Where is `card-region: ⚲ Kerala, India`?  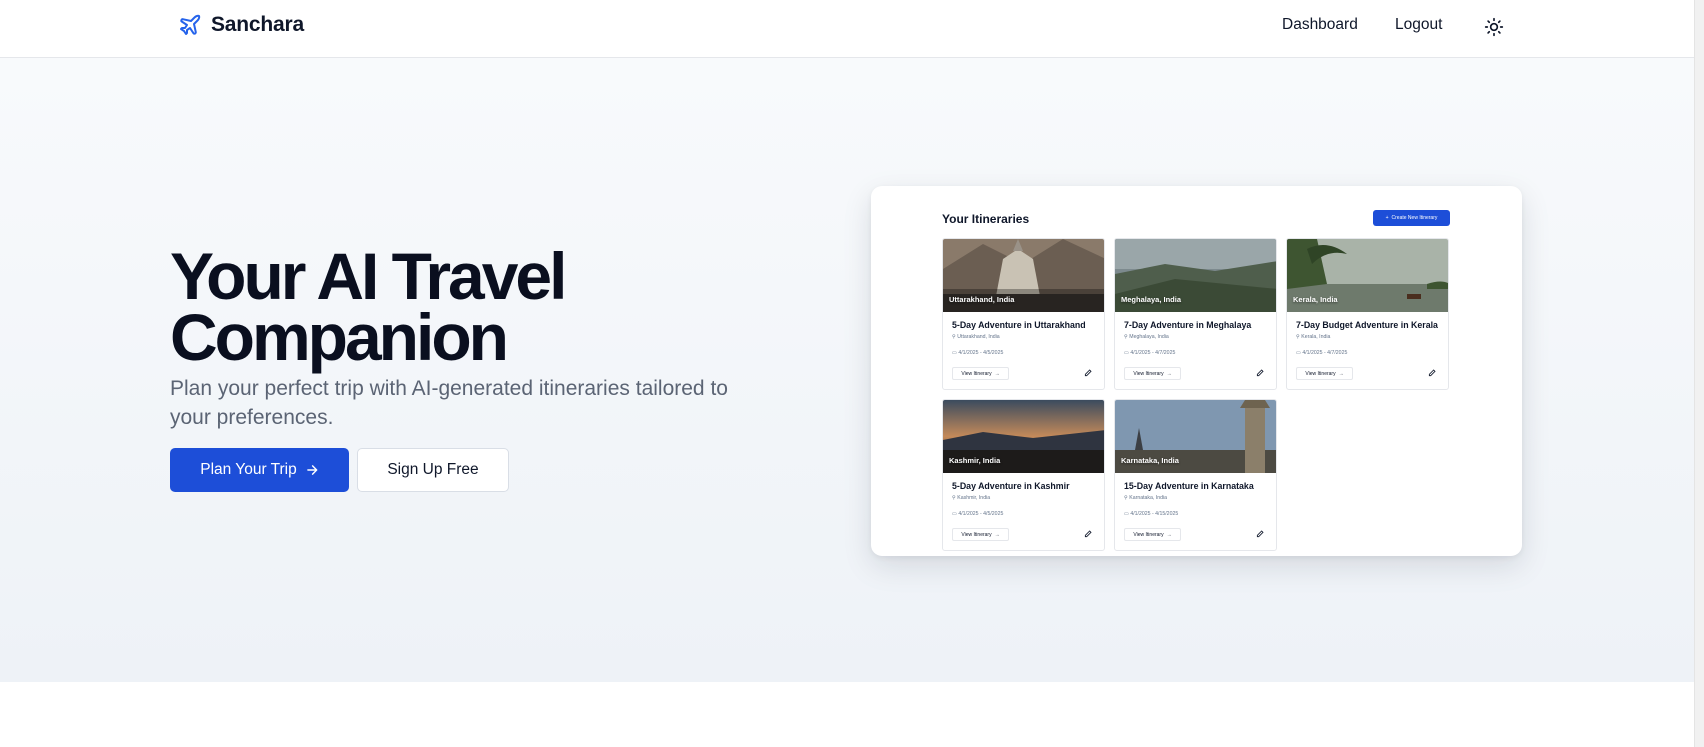 card-region: ⚲ Kerala, India is located at coordinates (1313, 337).